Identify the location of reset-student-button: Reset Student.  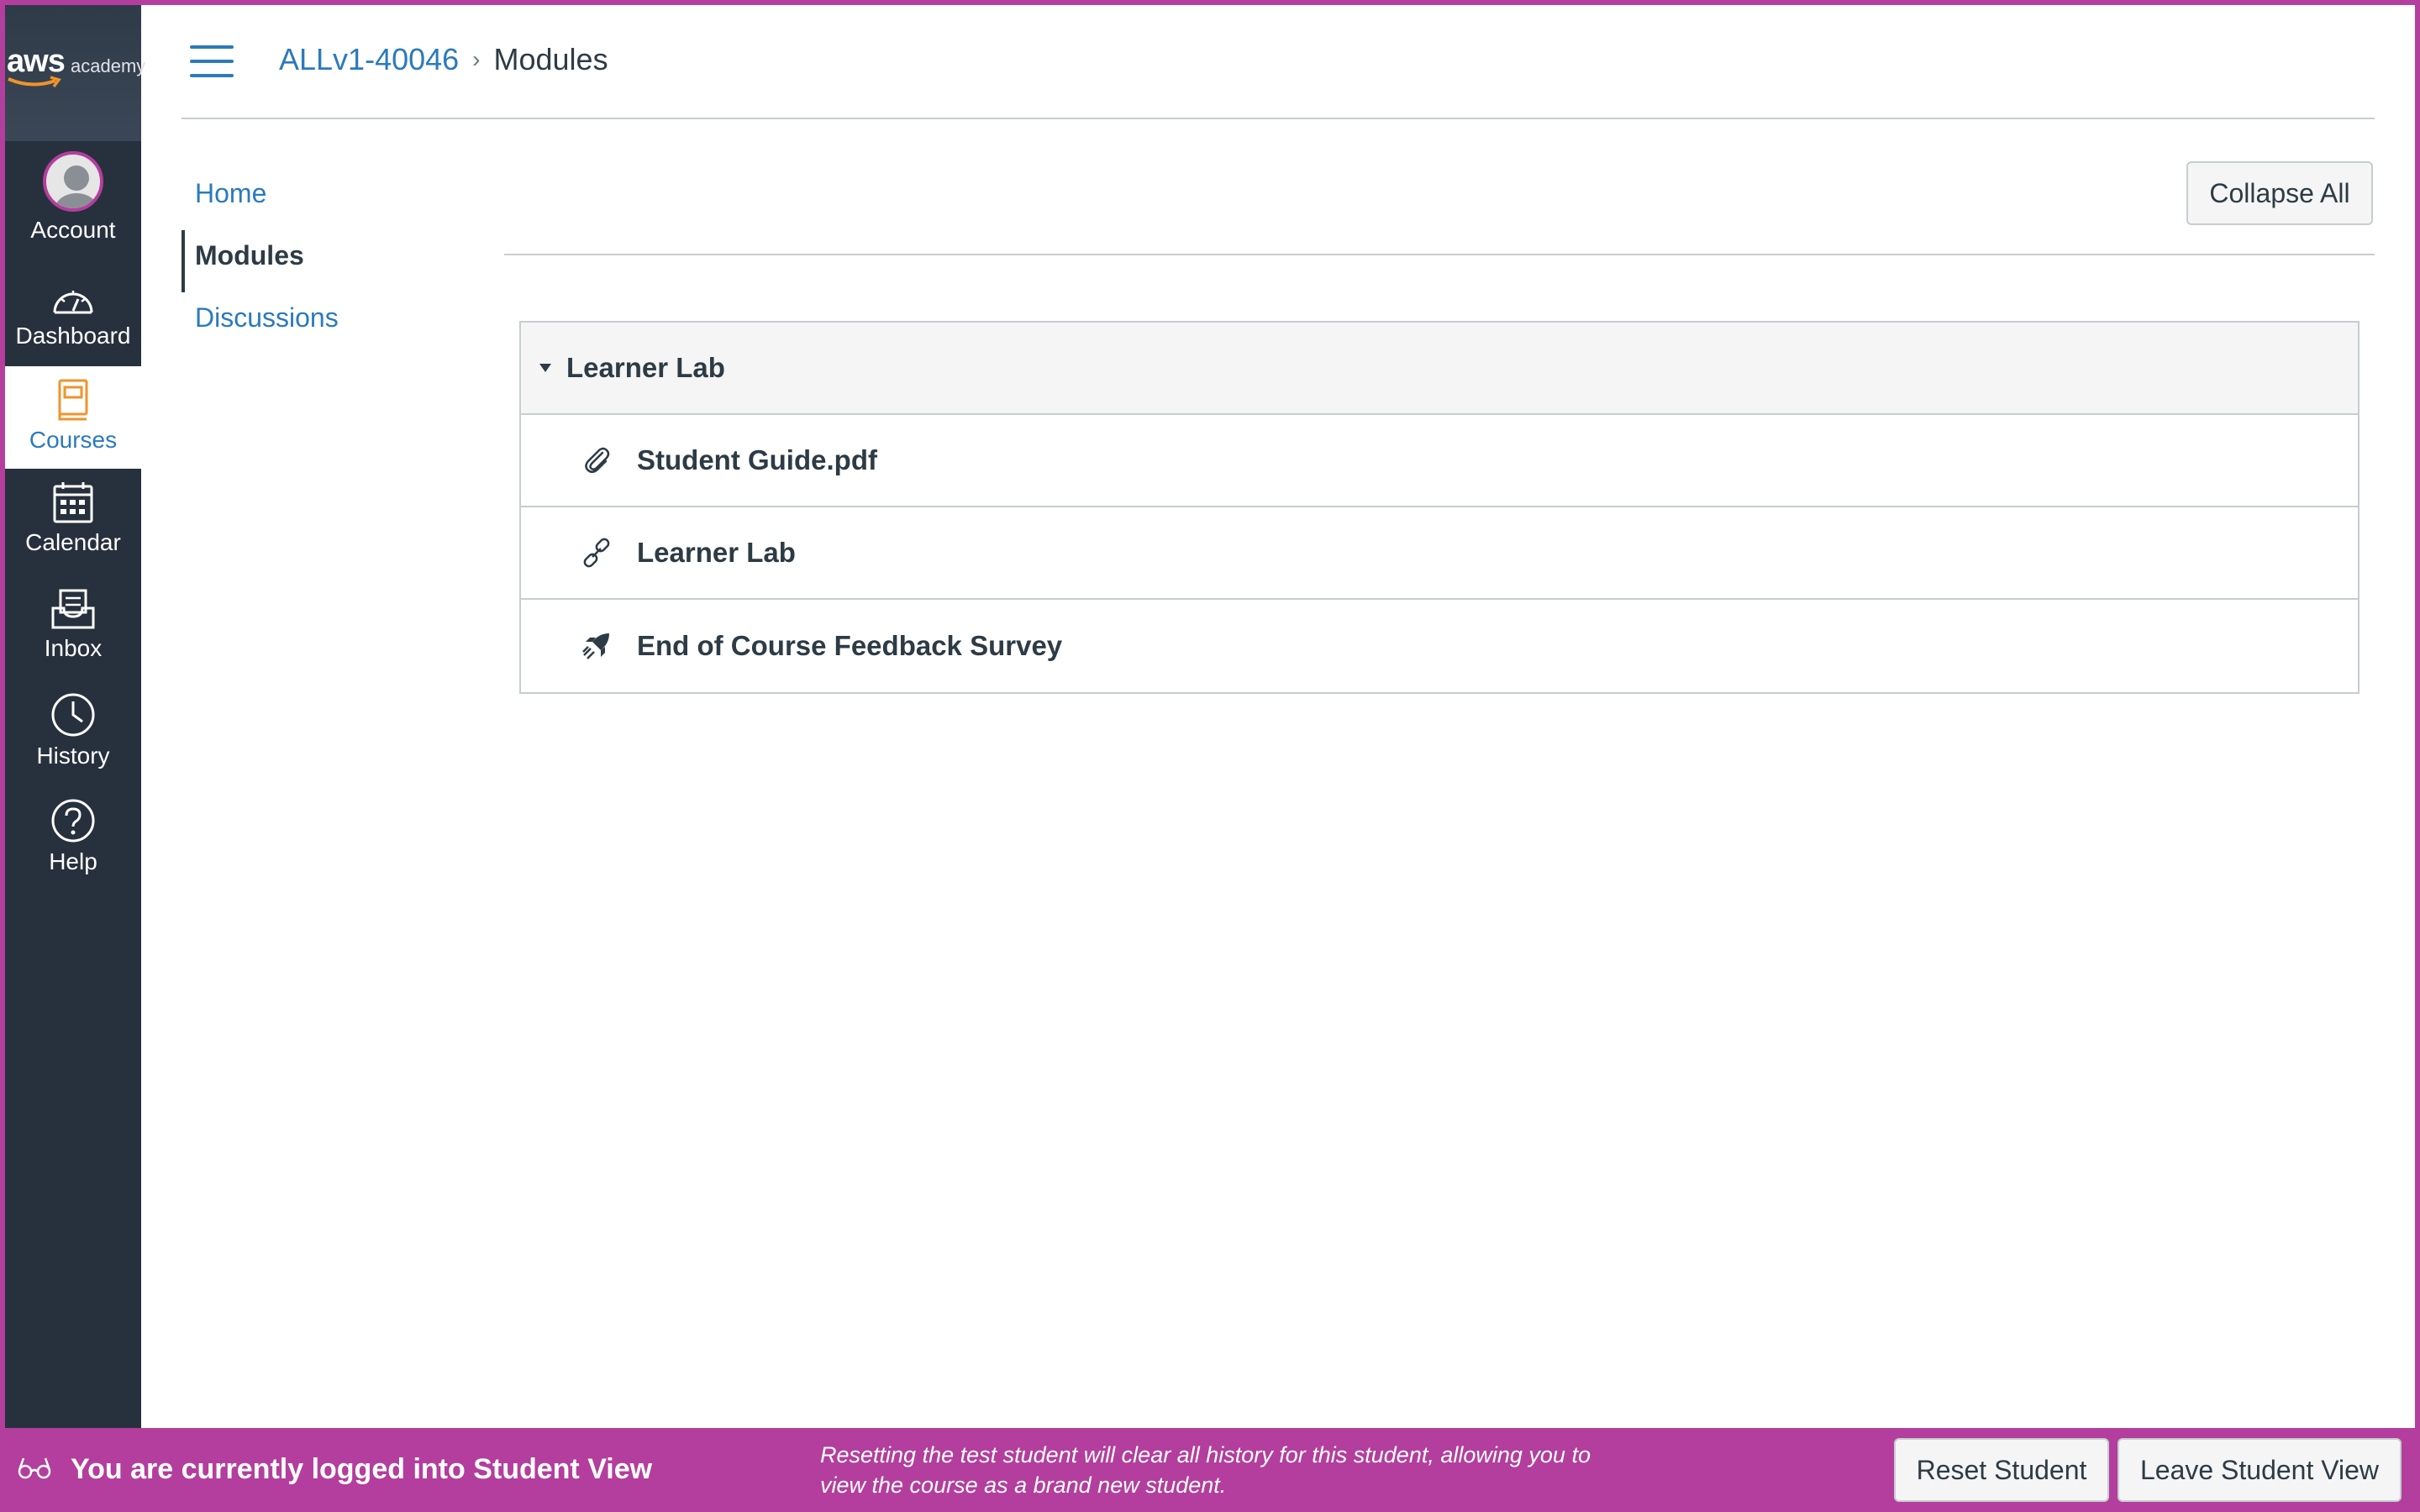
(2001, 1470).